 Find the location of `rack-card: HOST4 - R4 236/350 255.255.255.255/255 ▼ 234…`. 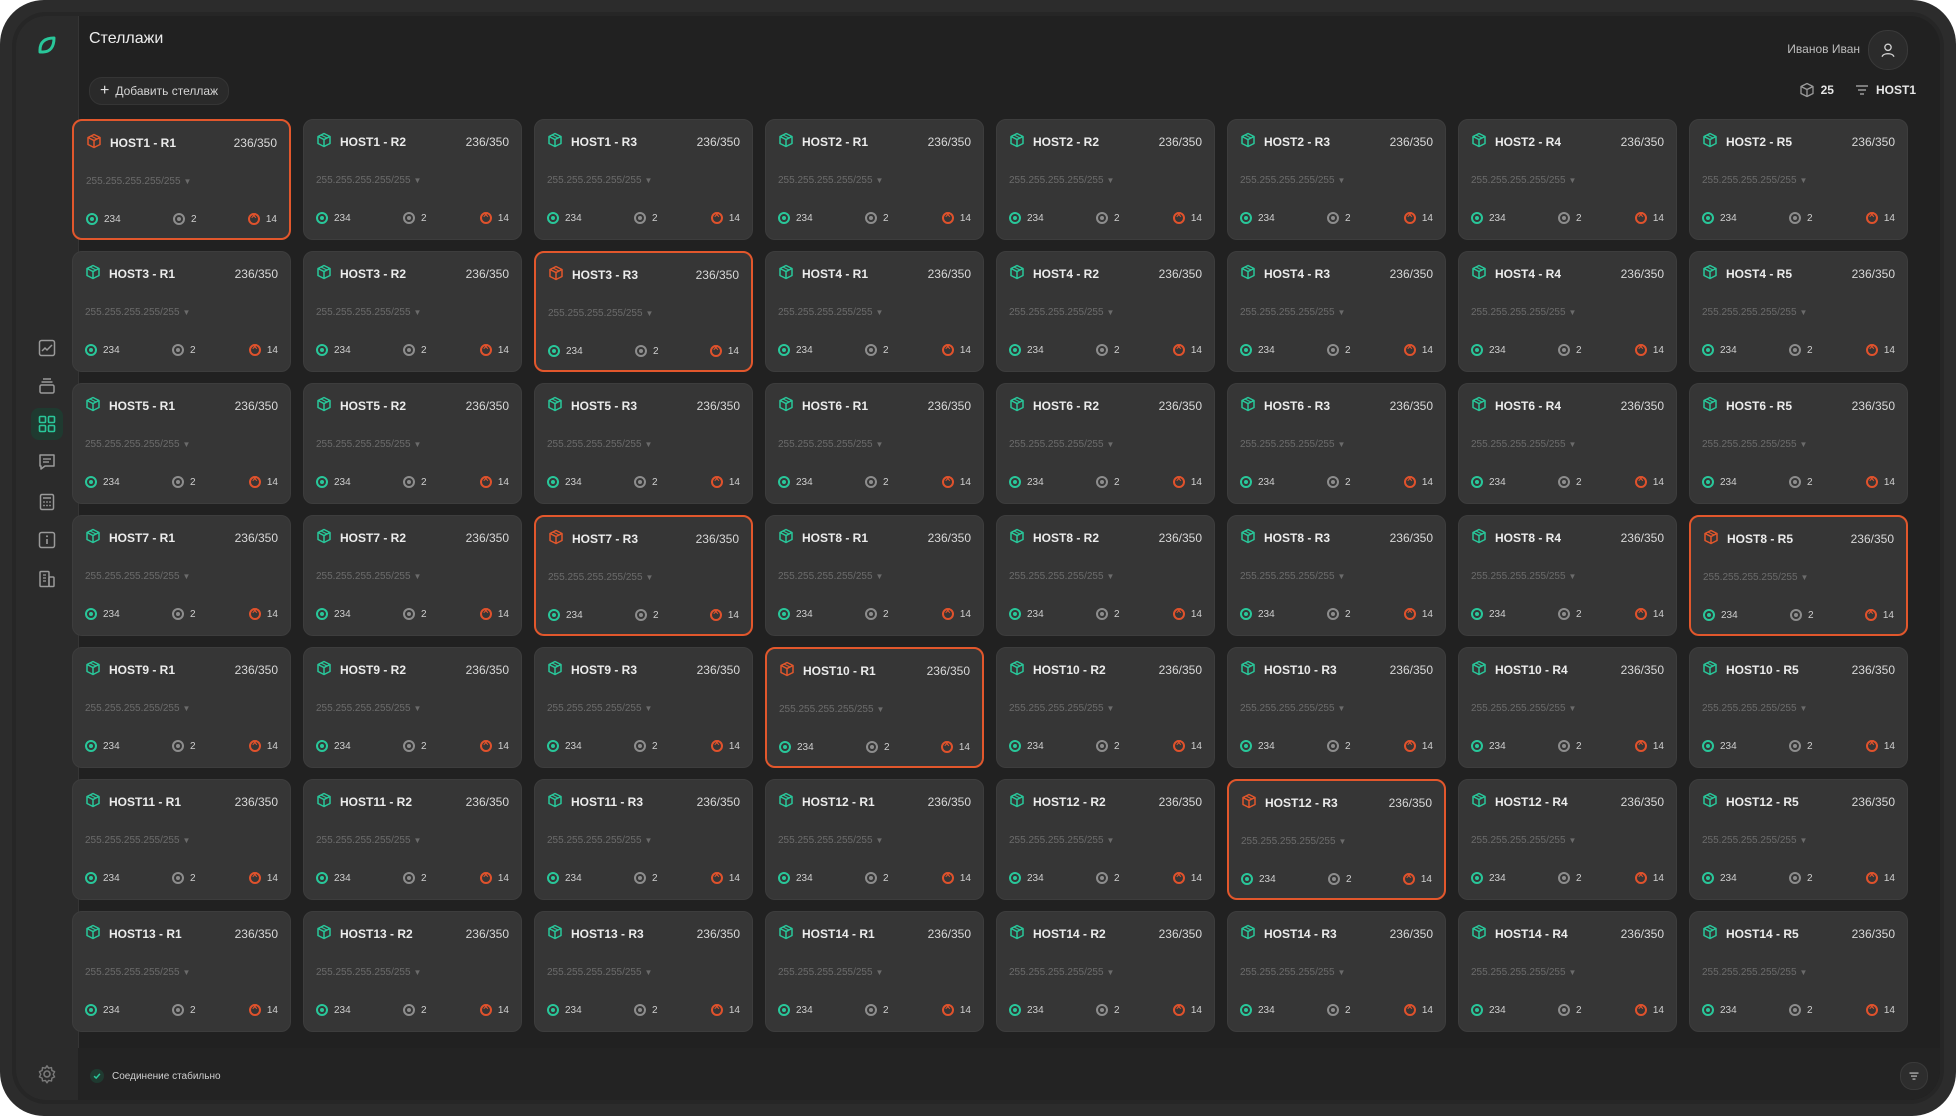

rack-card: HOST4 - R4 236/350 255.255.255.255/255 ▼ 234… is located at coordinates (1567, 311).